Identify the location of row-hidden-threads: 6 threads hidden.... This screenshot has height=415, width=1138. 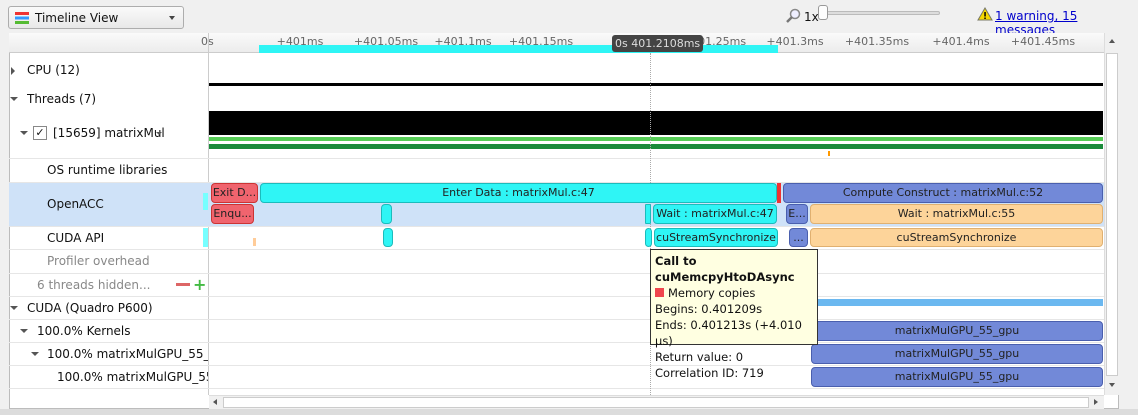
(93, 285).